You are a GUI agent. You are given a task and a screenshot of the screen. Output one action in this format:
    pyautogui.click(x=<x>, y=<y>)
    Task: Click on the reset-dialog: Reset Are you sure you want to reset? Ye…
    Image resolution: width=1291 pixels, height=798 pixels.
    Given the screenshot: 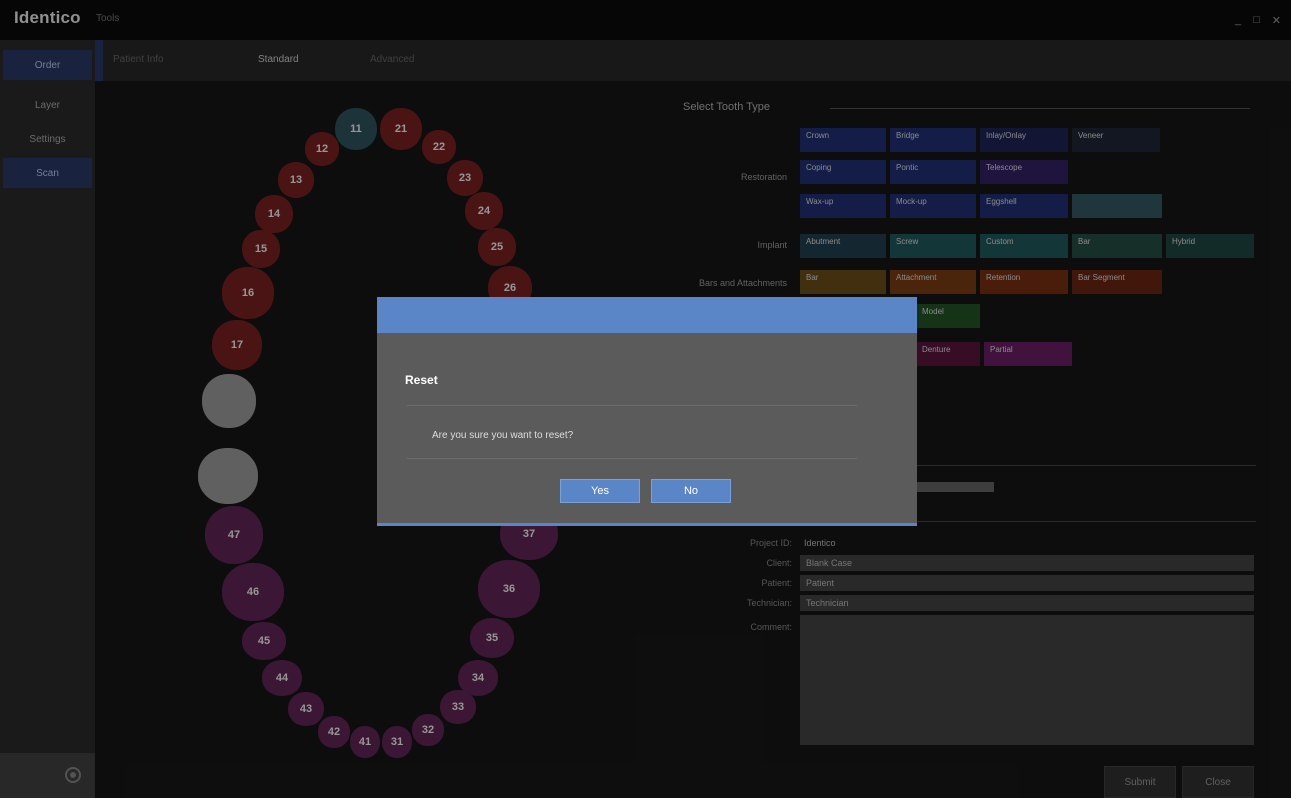 What is the action you would take?
    pyautogui.click(x=647, y=411)
    